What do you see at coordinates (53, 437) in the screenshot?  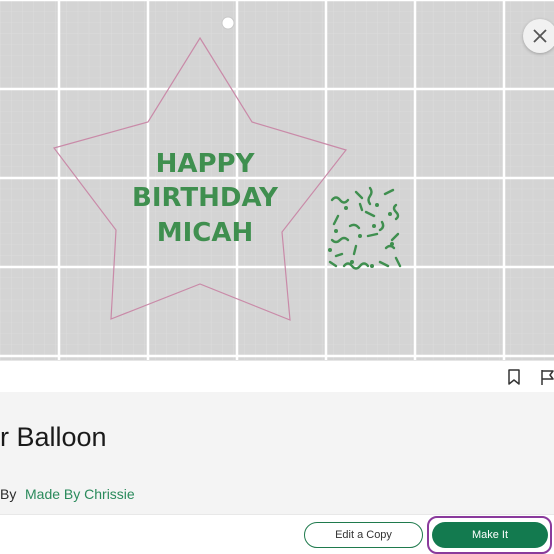 I see `project-title: r Balloon` at bounding box center [53, 437].